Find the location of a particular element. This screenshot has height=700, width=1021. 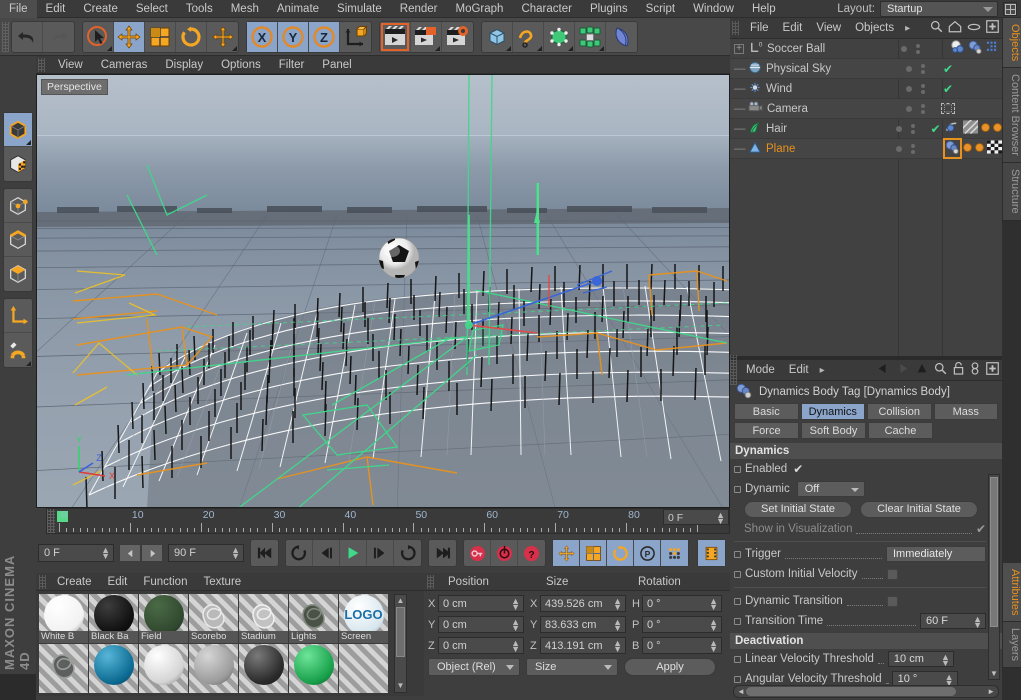

add-generator-button is located at coordinates (559, 36).